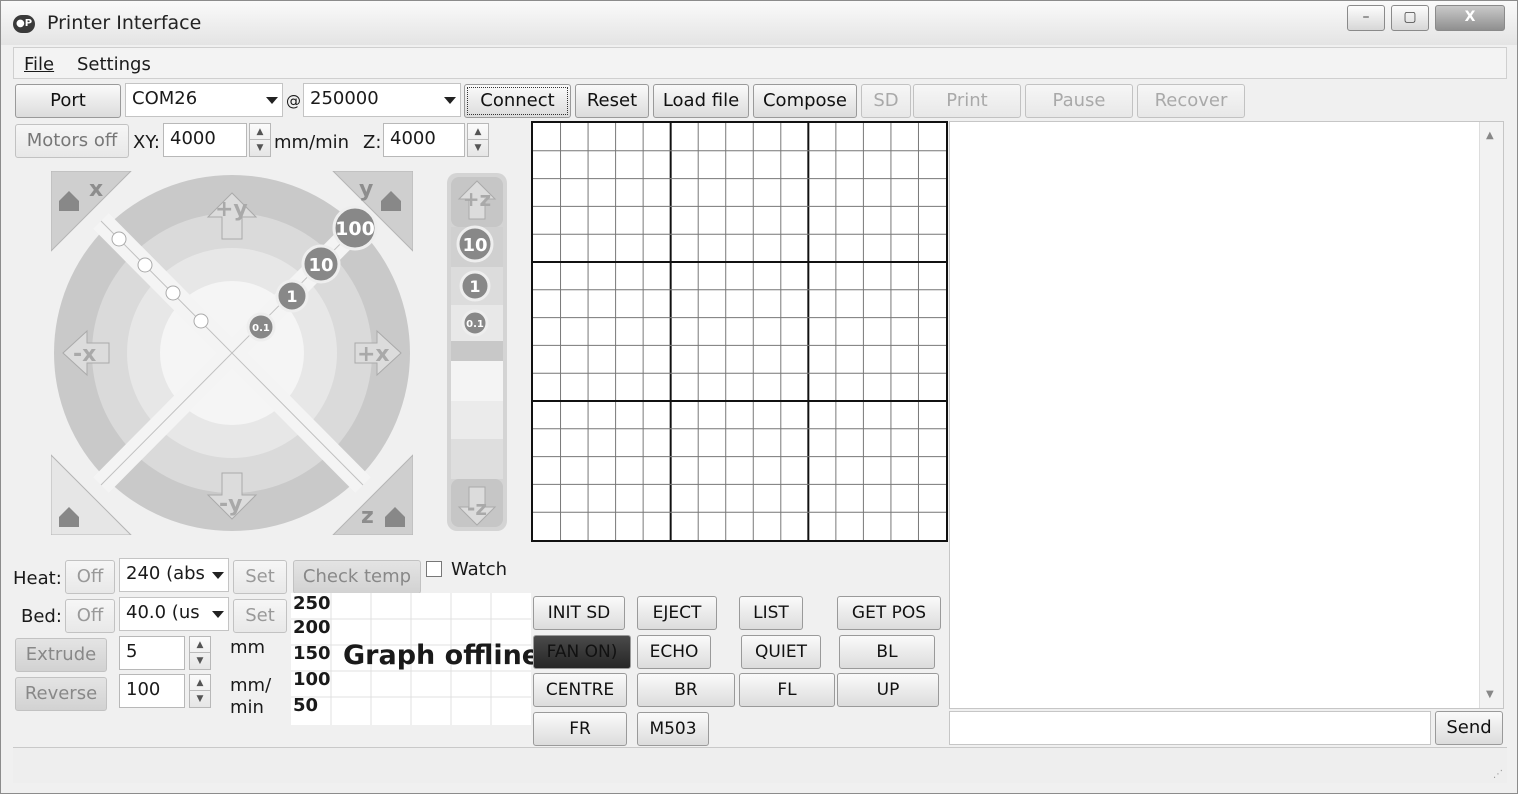 Image resolution: width=1518 pixels, height=794 pixels. I want to click on centre-button: CENTRE, so click(580, 690).